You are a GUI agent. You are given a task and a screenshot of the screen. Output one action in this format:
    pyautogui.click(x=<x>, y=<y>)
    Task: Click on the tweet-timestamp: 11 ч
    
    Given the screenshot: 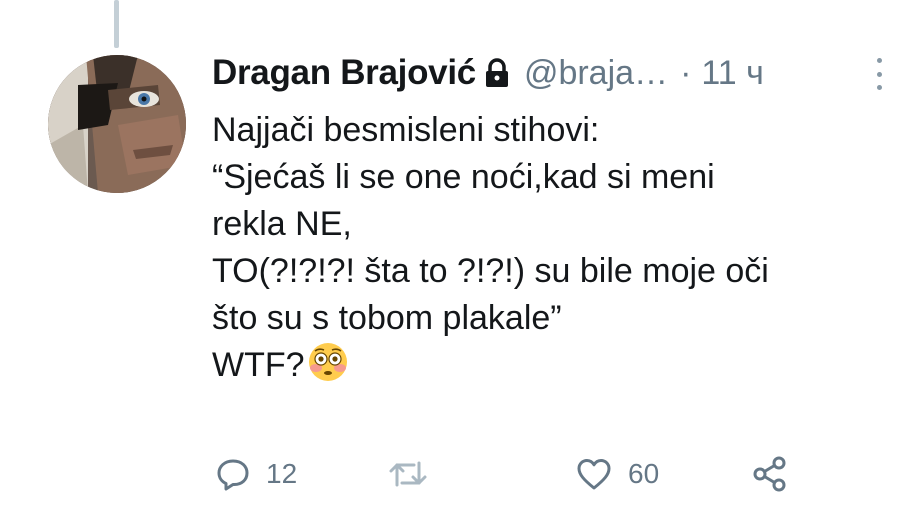 What is the action you would take?
    pyautogui.click(x=732, y=73)
    